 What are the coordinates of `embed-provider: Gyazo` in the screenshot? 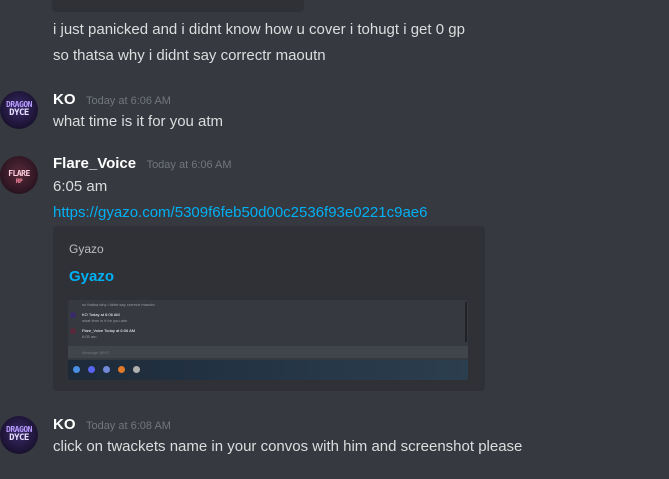 It's located at (86, 249).